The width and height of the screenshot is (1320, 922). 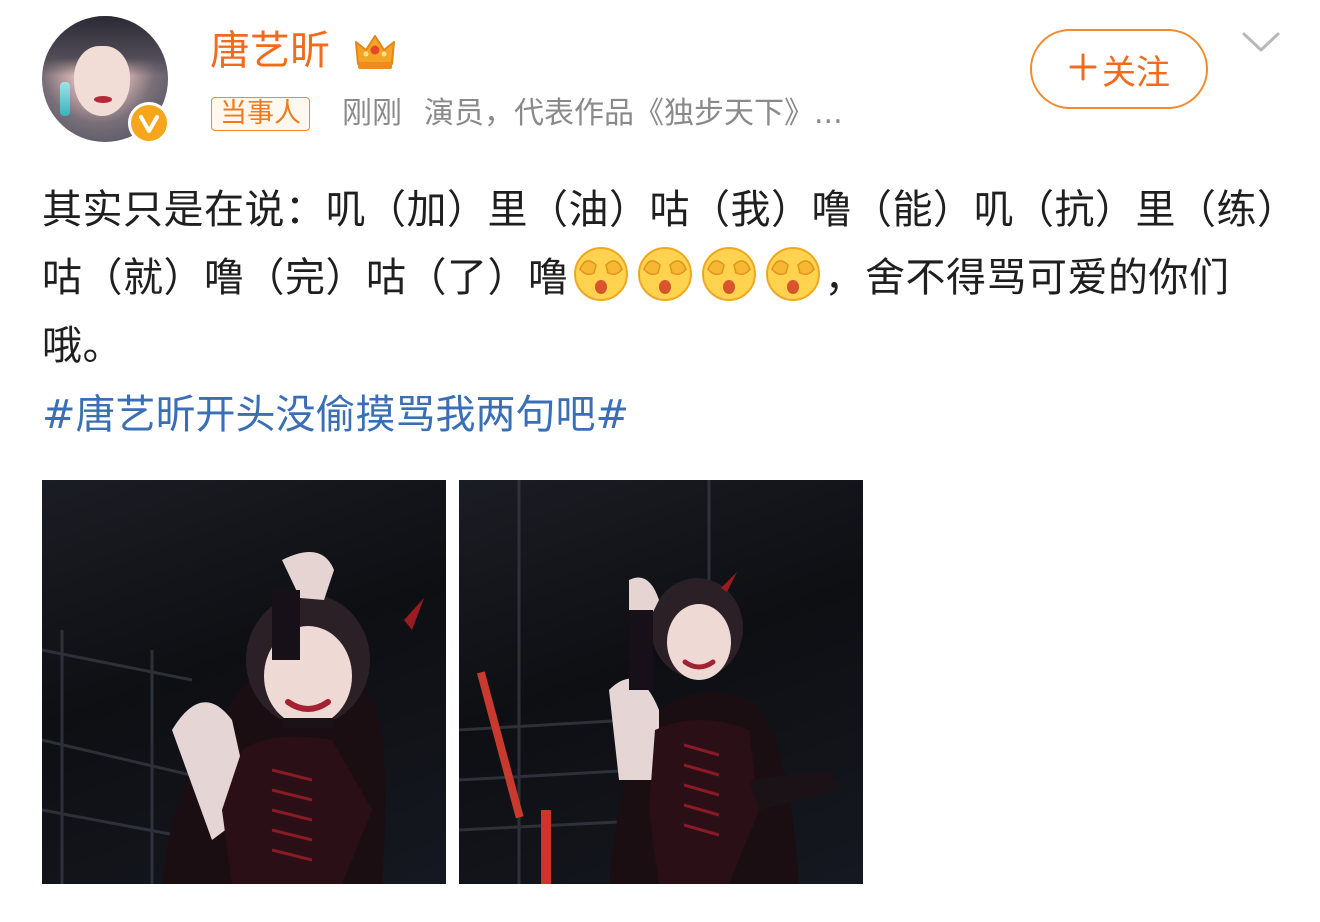 I want to click on username: 唐艺昕, so click(x=270, y=51).